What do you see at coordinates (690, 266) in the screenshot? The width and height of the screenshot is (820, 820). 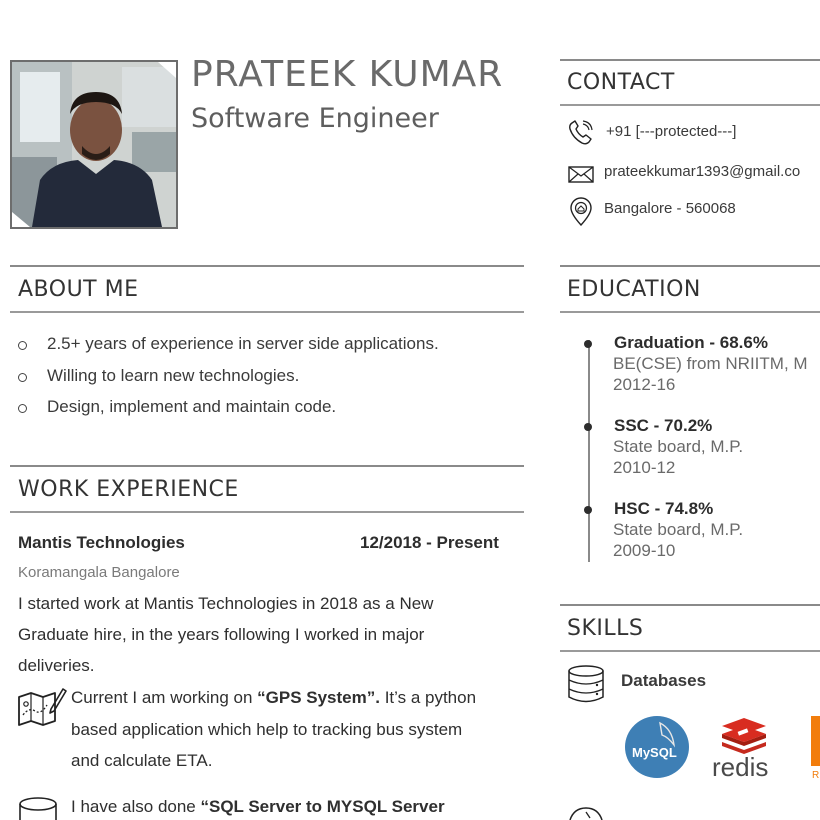 I see `education-top-rule` at bounding box center [690, 266].